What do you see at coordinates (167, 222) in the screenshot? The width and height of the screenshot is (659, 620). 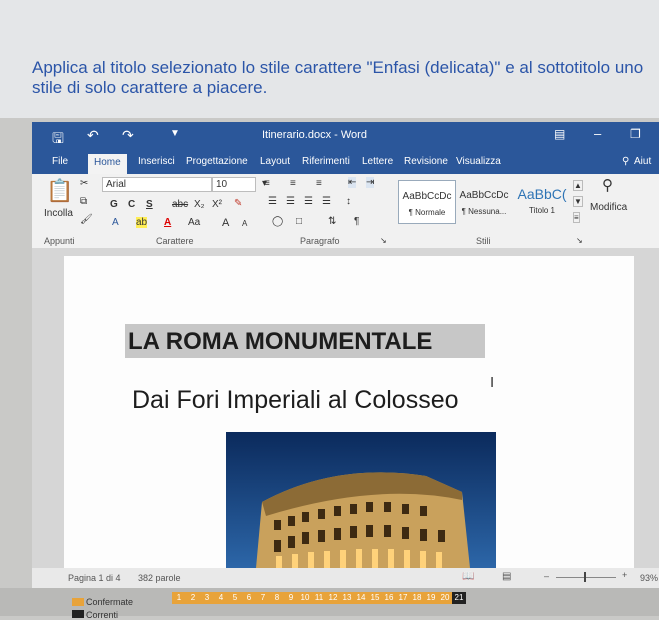 I see `font-color-icon: A` at bounding box center [167, 222].